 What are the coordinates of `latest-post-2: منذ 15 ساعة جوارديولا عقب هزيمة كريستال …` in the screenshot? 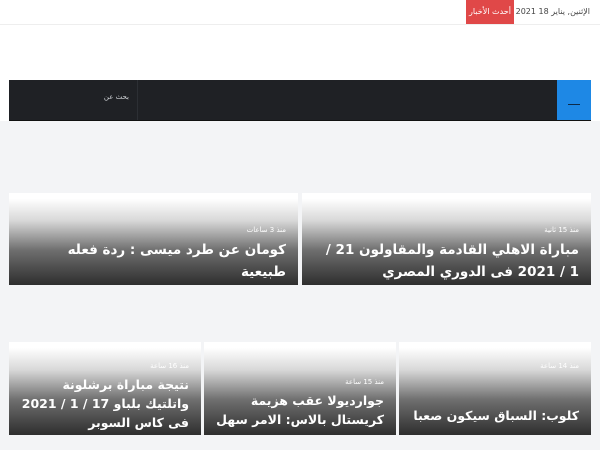 It's located at (300, 388).